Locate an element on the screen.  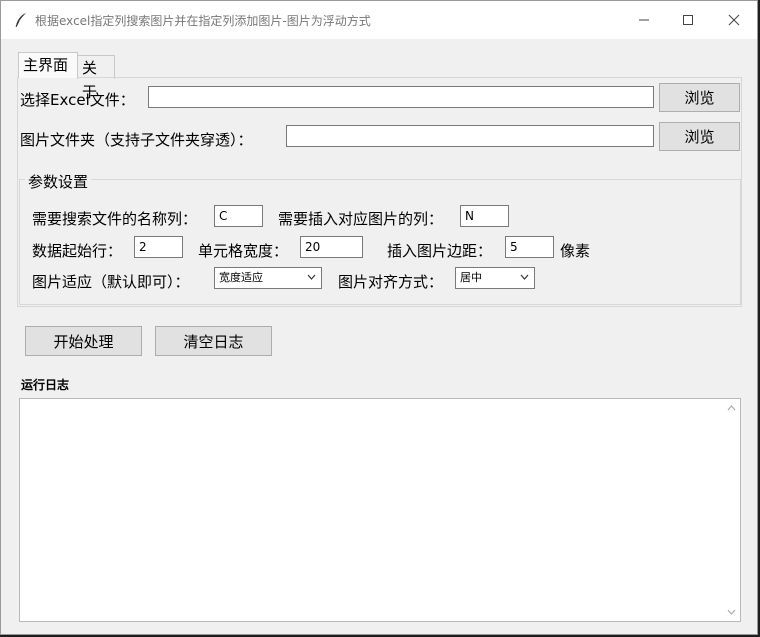
close-icon is located at coordinates (734, 20).